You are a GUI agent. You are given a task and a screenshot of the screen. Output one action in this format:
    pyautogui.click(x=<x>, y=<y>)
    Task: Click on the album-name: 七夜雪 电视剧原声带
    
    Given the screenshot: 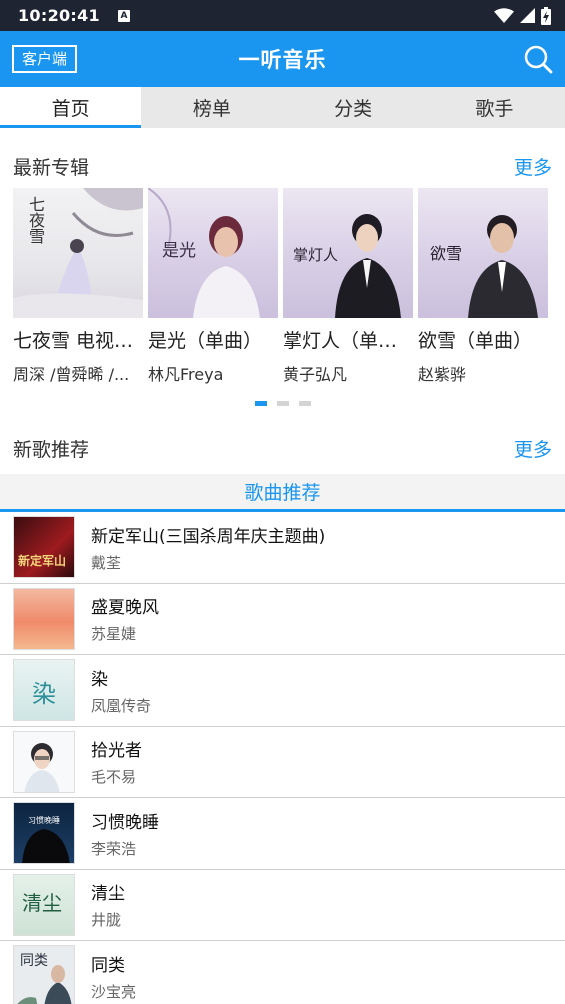 What is the action you would take?
    pyautogui.click(x=78, y=341)
    